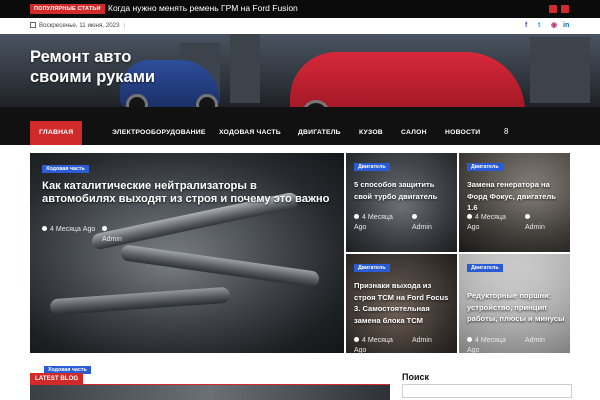  What do you see at coordinates (554, 26) in the screenshot?
I see `instagram-icon: ◉` at bounding box center [554, 26].